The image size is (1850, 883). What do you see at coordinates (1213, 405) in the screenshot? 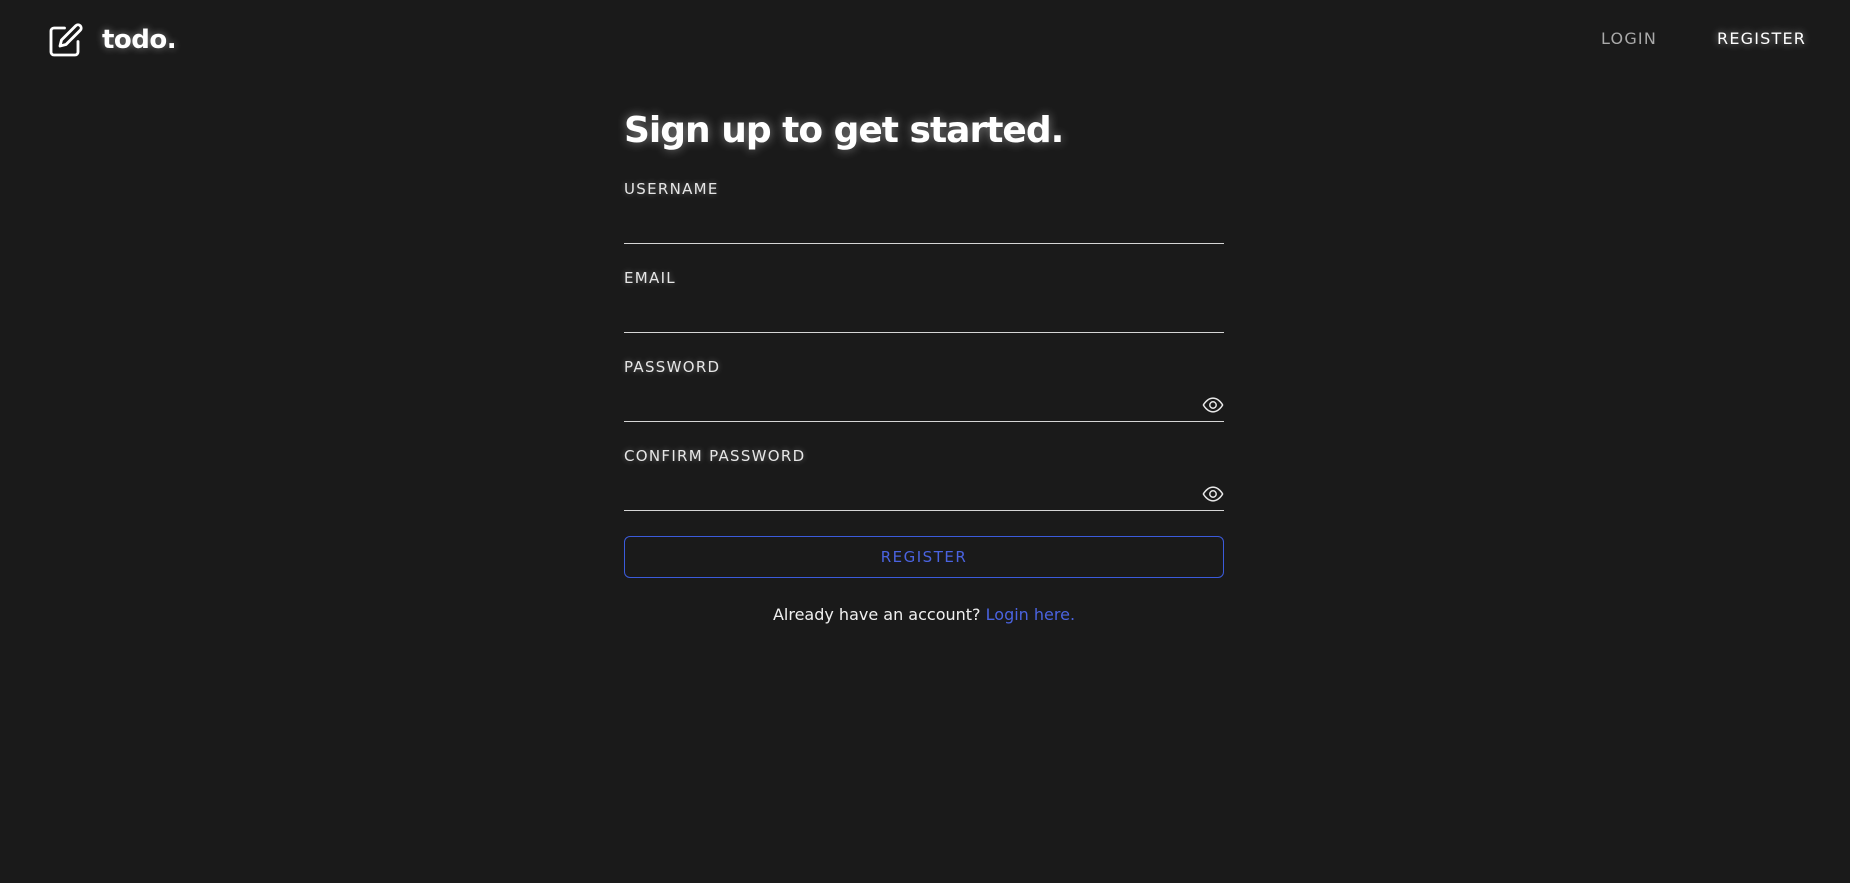
I see `password-visibility-eye-icon` at bounding box center [1213, 405].